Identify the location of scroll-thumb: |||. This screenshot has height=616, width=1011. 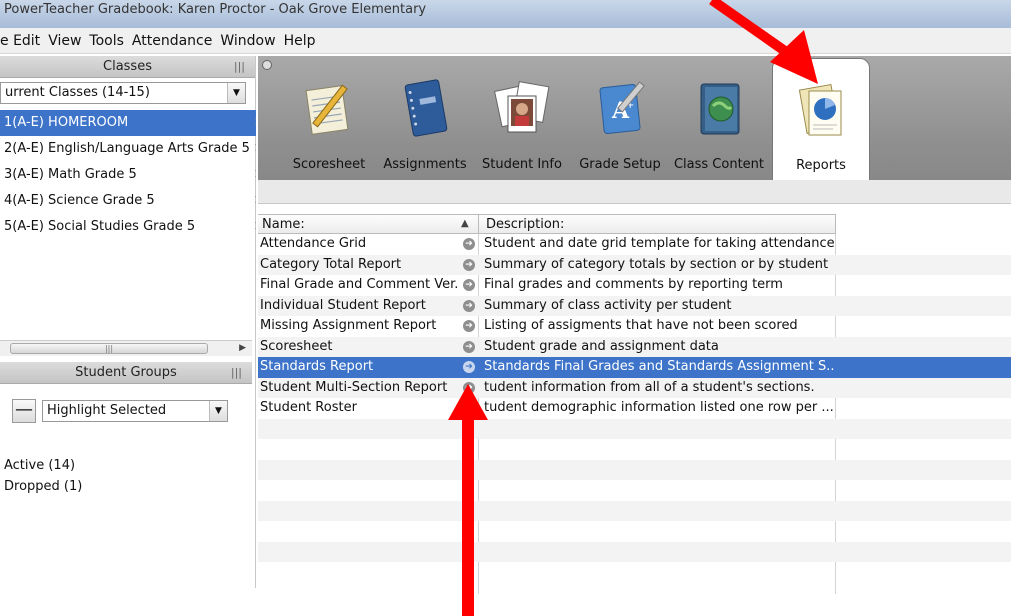
(109, 348).